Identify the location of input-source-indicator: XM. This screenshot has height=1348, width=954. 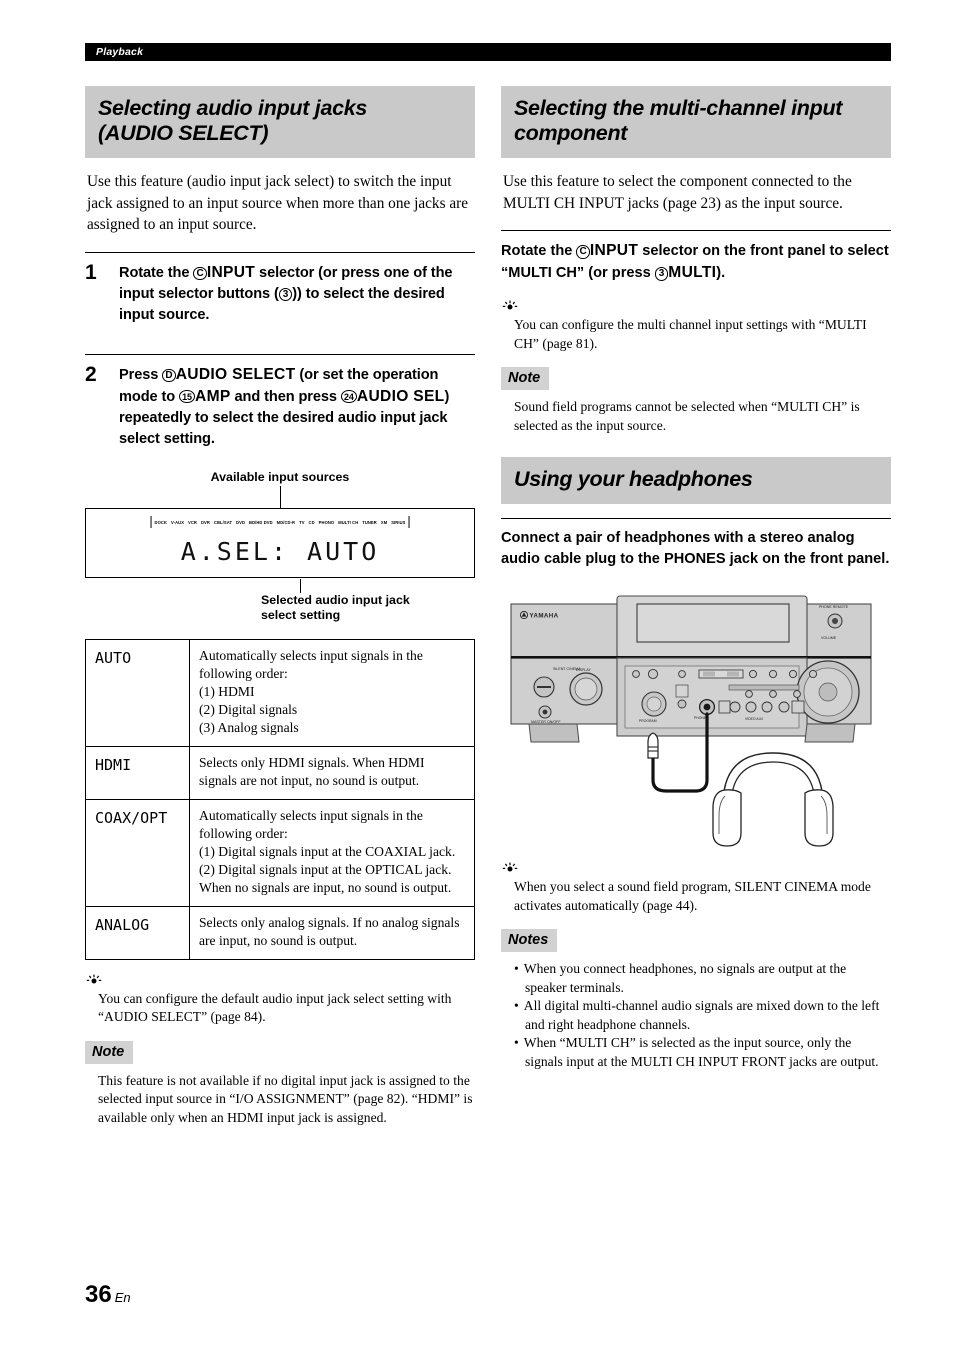
(384, 522).